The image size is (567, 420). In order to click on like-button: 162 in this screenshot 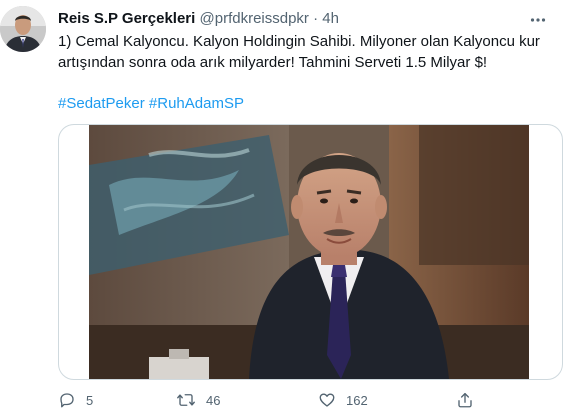, I will do `click(343, 400)`.